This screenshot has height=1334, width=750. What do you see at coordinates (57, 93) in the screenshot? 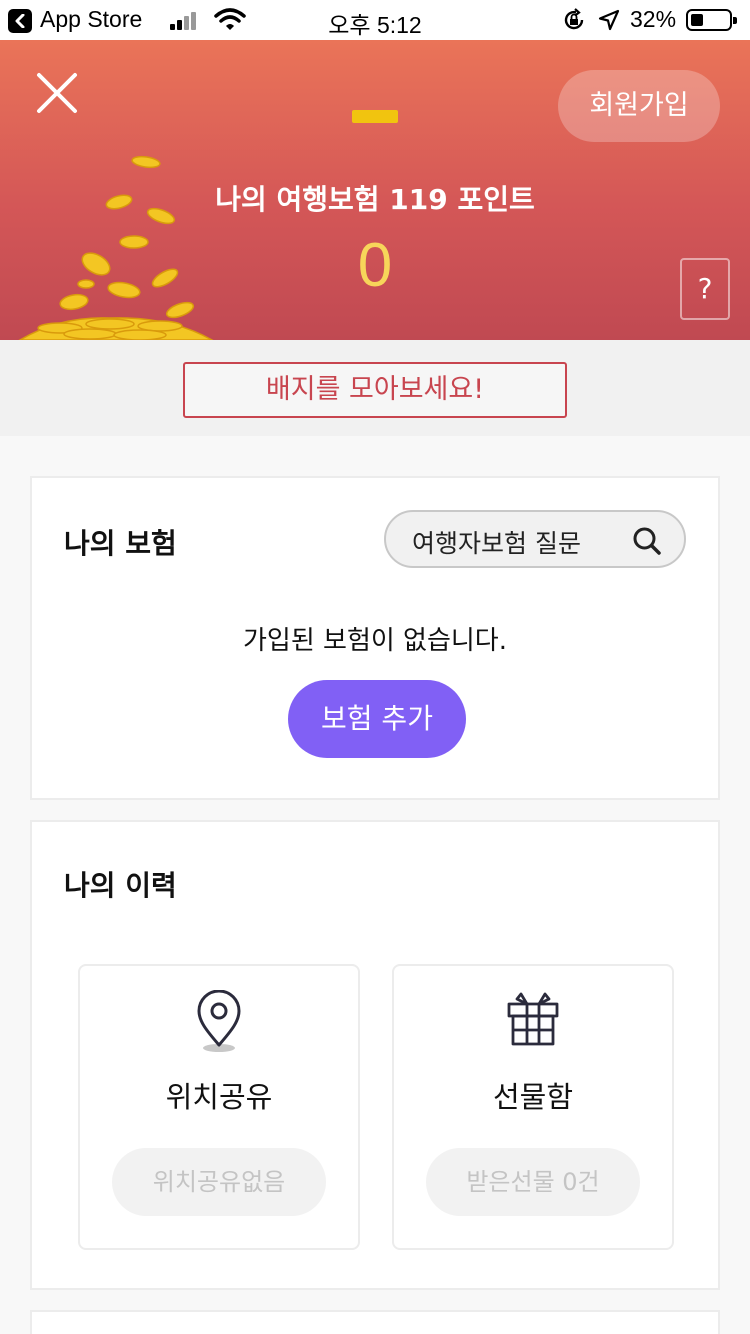
I see `close-icon` at bounding box center [57, 93].